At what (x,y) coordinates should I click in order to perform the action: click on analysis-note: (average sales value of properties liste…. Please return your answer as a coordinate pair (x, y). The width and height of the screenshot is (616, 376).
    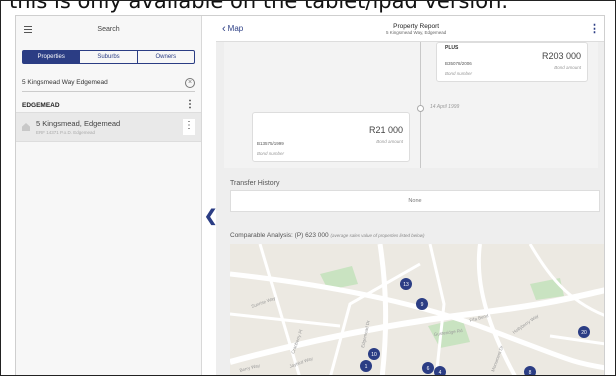
    Looking at the image, I should click on (377, 235).